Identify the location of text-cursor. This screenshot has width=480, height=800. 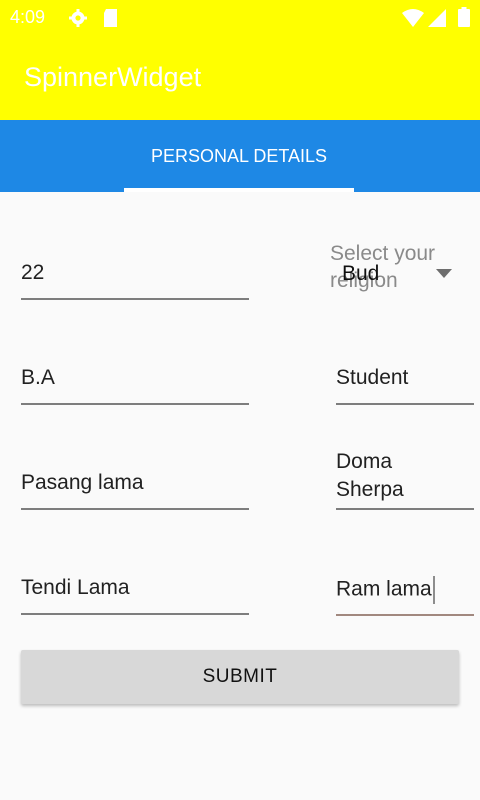
(433, 590).